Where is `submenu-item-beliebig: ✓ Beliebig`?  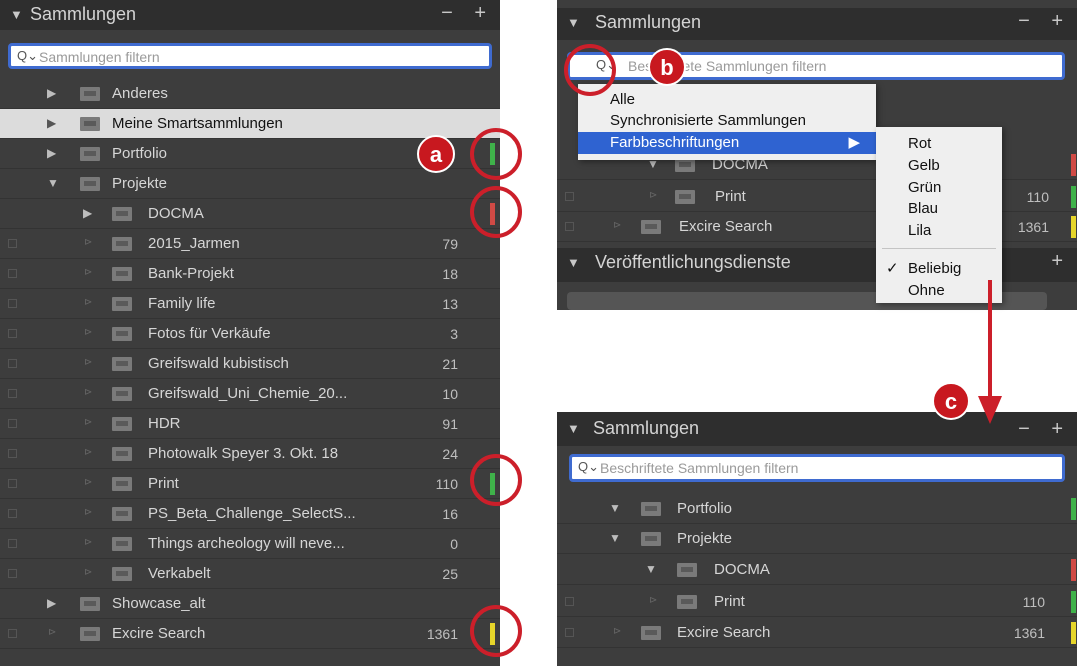
submenu-item-beliebig: ✓ Beliebig is located at coordinates (939, 269).